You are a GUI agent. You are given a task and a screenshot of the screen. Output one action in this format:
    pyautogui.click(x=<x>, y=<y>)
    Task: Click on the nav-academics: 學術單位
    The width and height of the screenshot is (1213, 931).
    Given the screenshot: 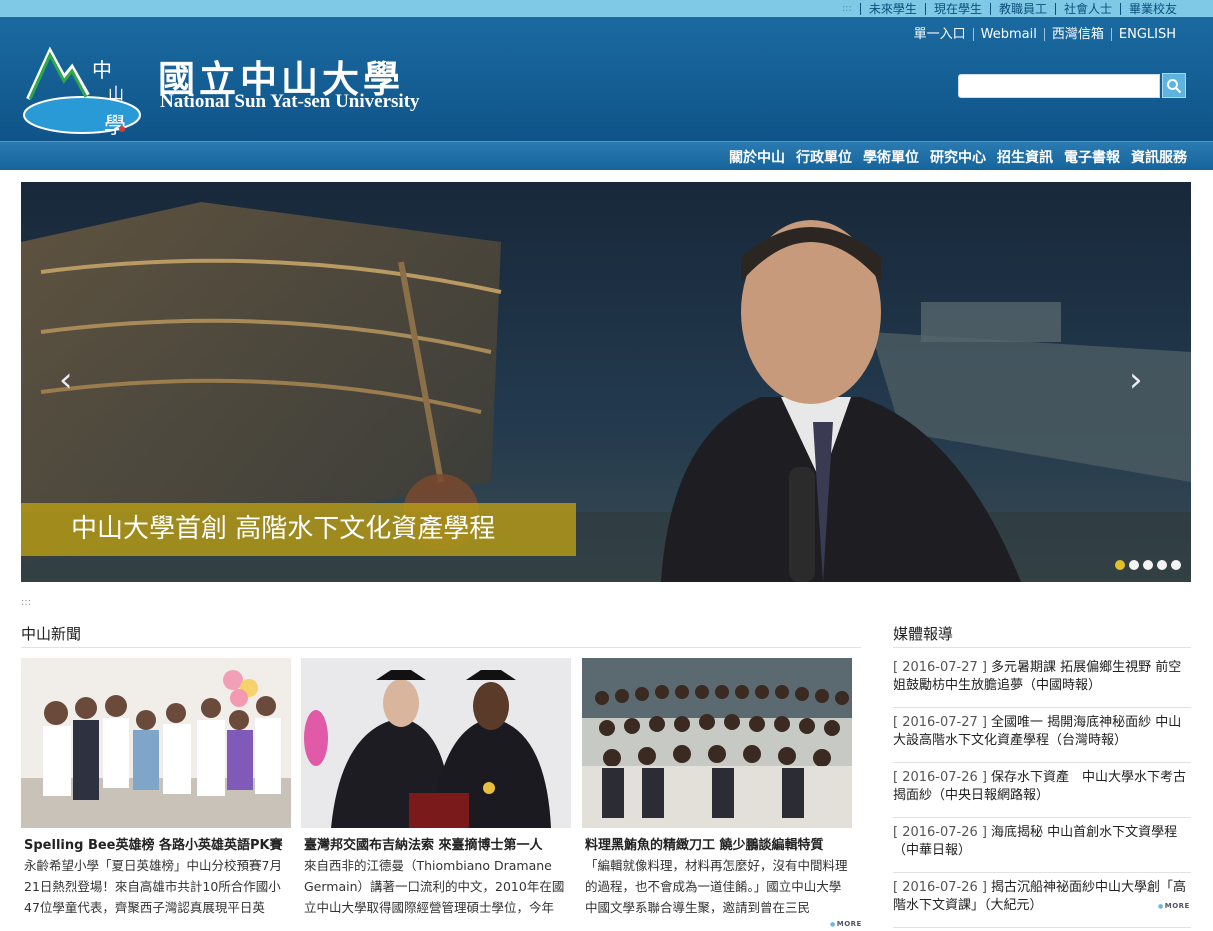 What is the action you would take?
    pyautogui.click(x=891, y=157)
    